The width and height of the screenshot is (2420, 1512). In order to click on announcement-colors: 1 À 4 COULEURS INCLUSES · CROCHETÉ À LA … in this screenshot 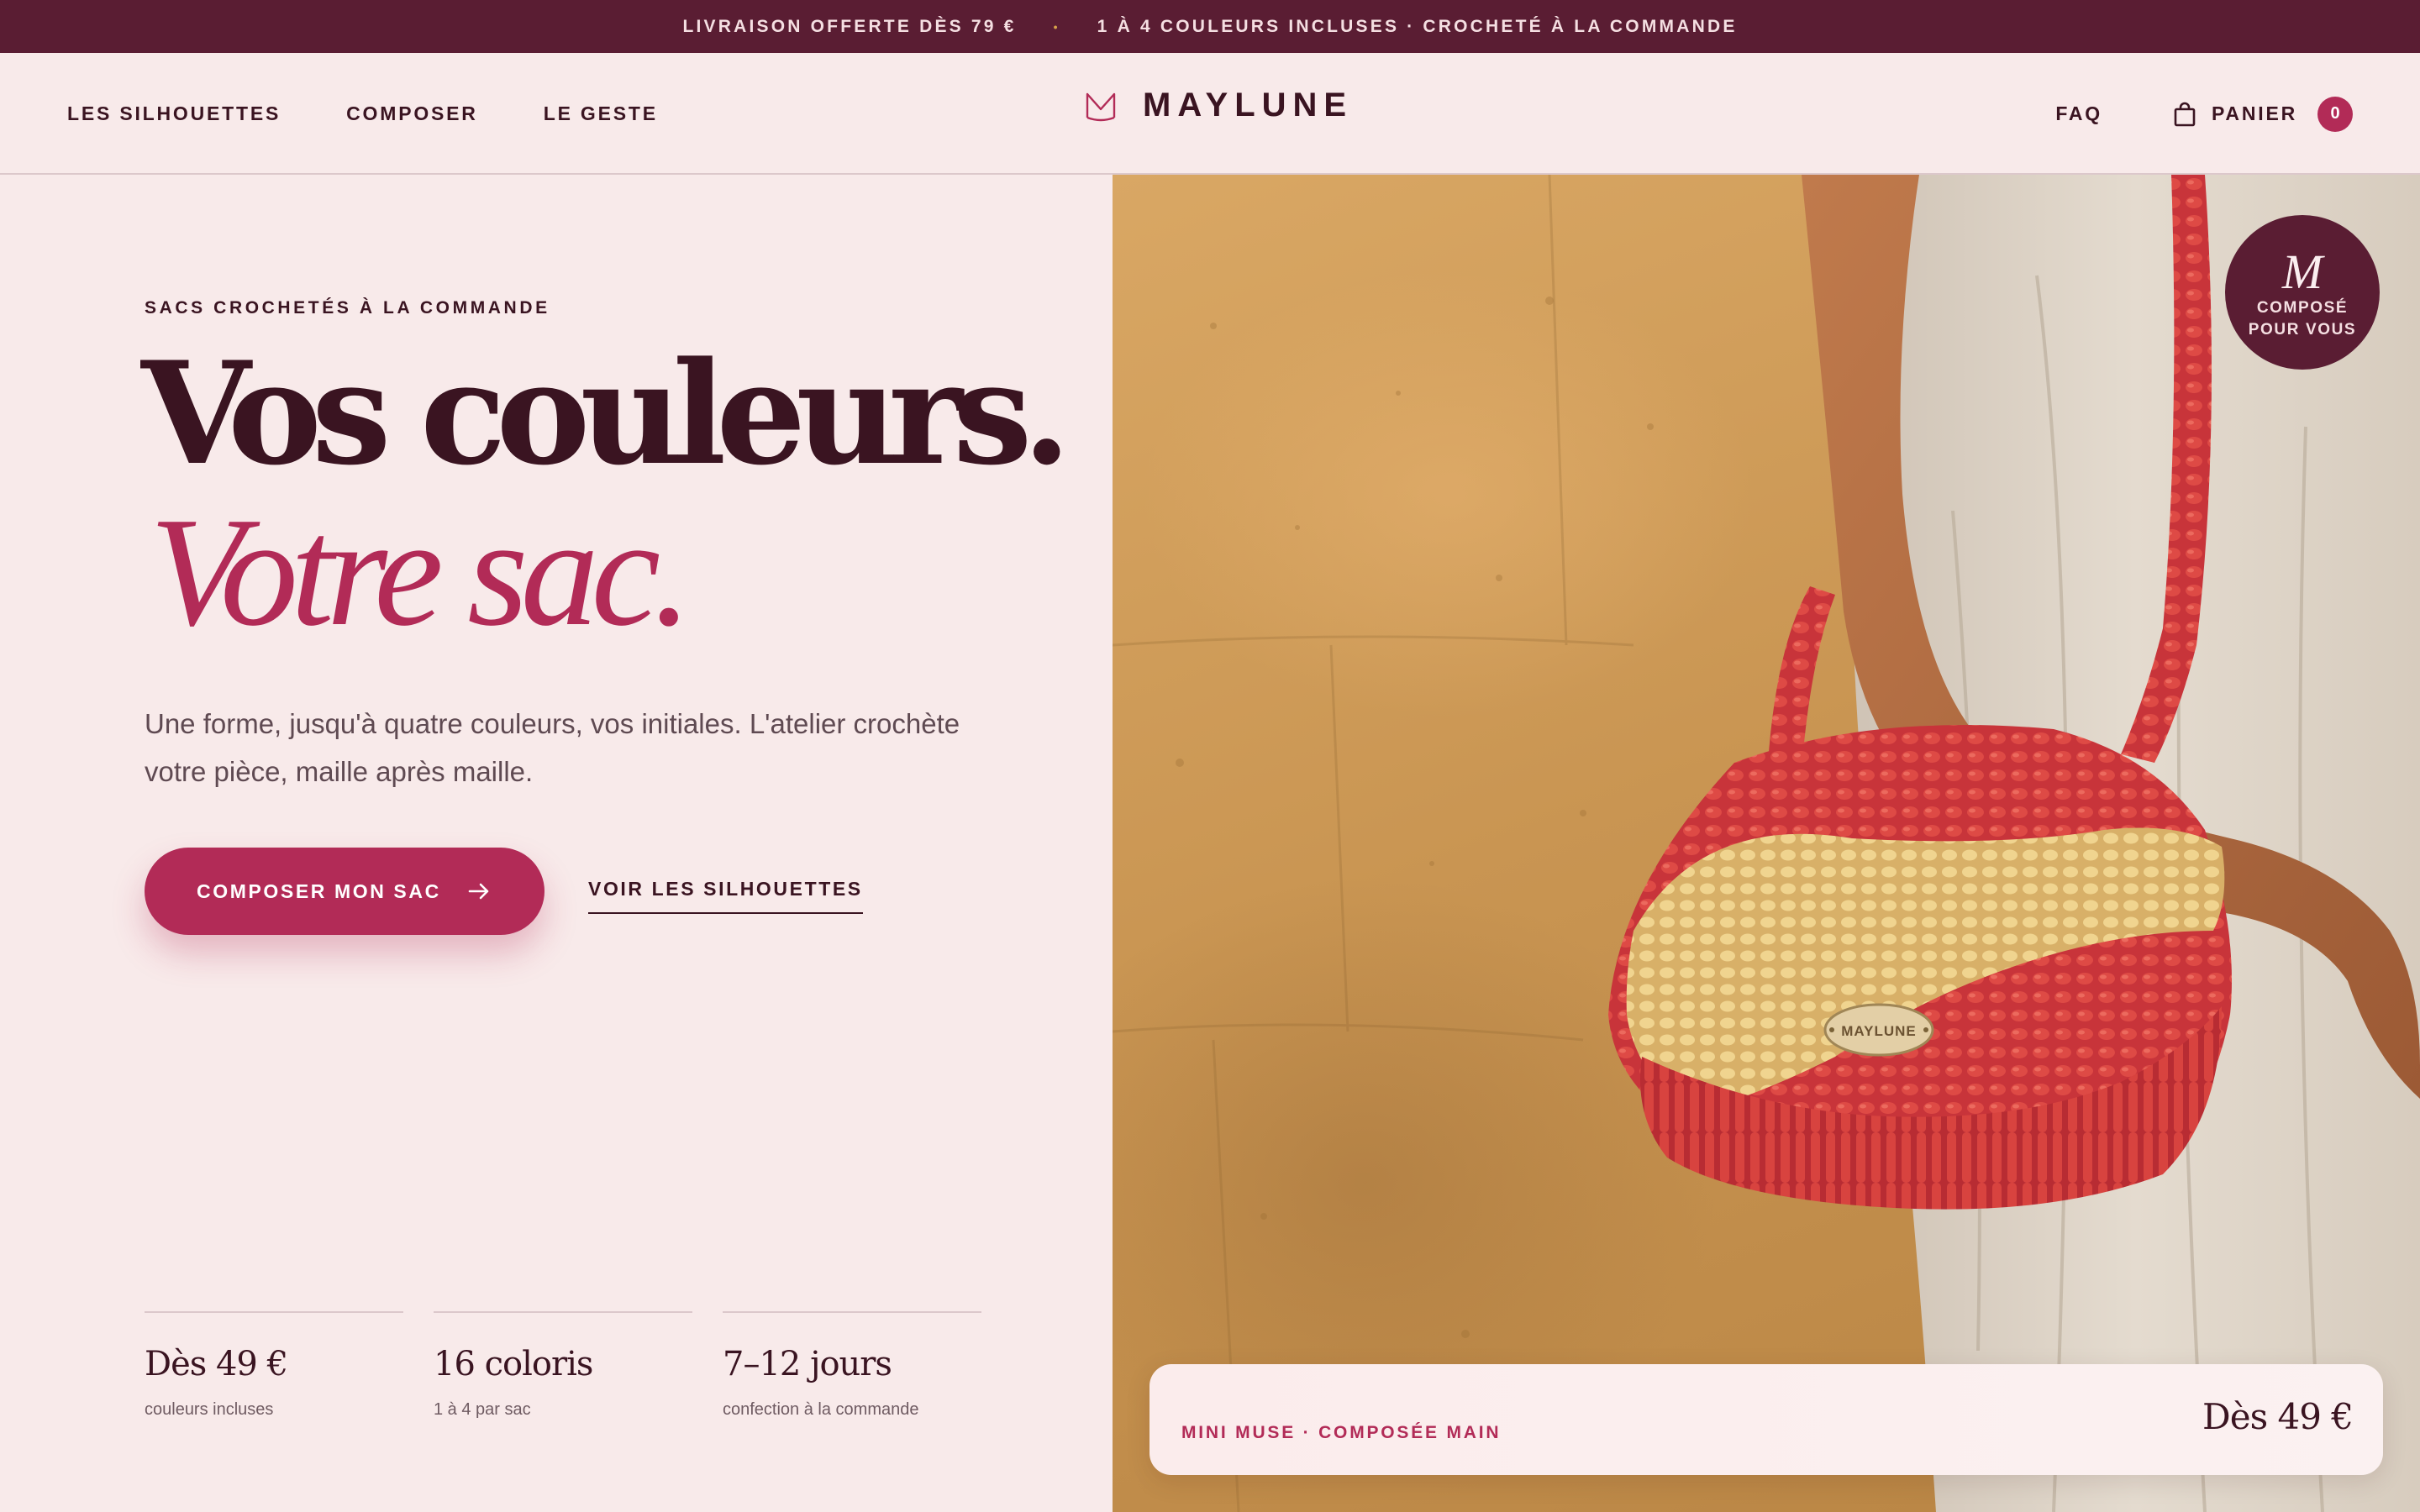, I will do `click(1417, 26)`.